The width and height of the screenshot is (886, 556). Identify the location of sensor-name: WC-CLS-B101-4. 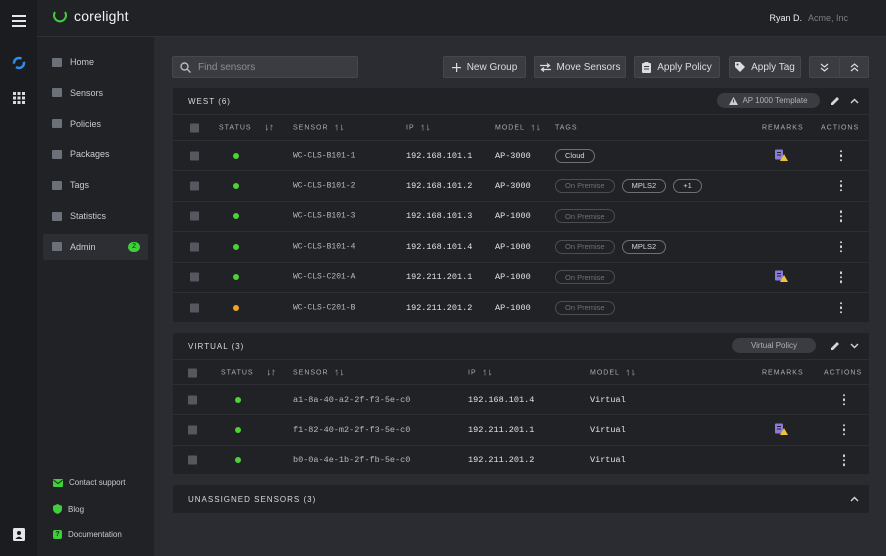
(324, 246).